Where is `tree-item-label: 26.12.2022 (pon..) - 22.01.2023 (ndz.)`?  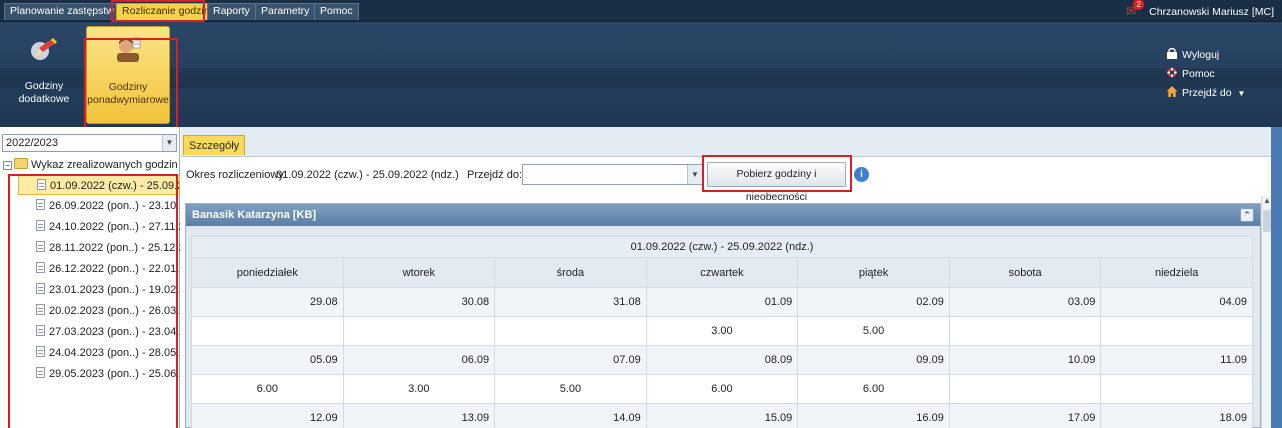 tree-item-label: 26.12.2022 (pon..) - 22.01.2023 (ndz.) is located at coordinates (114, 269).